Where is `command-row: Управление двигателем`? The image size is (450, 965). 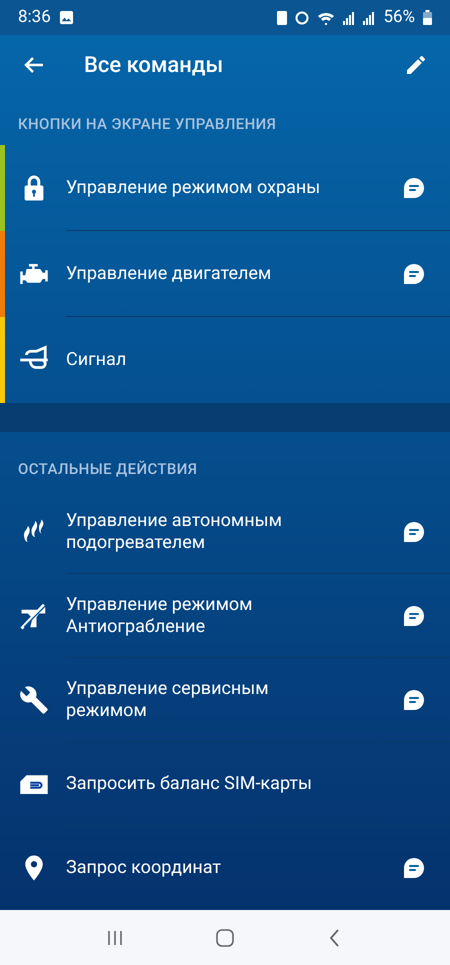 command-row: Управление двигателем is located at coordinates (225, 274).